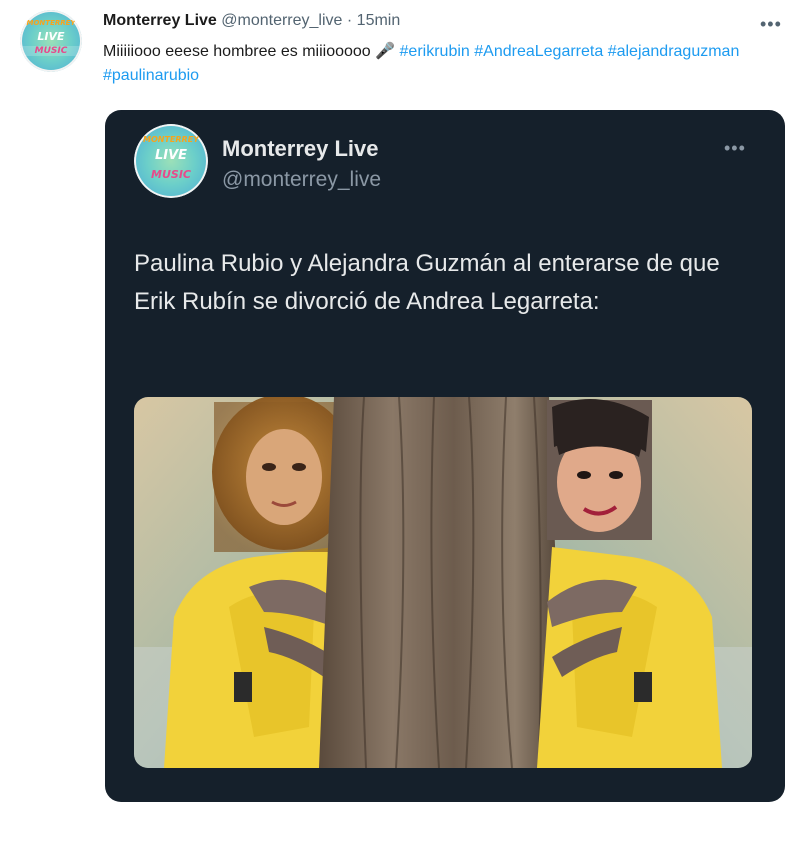 The image size is (800, 850). Describe the element at coordinates (771, 24) in the screenshot. I see `more-options-icon: •••` at that location.